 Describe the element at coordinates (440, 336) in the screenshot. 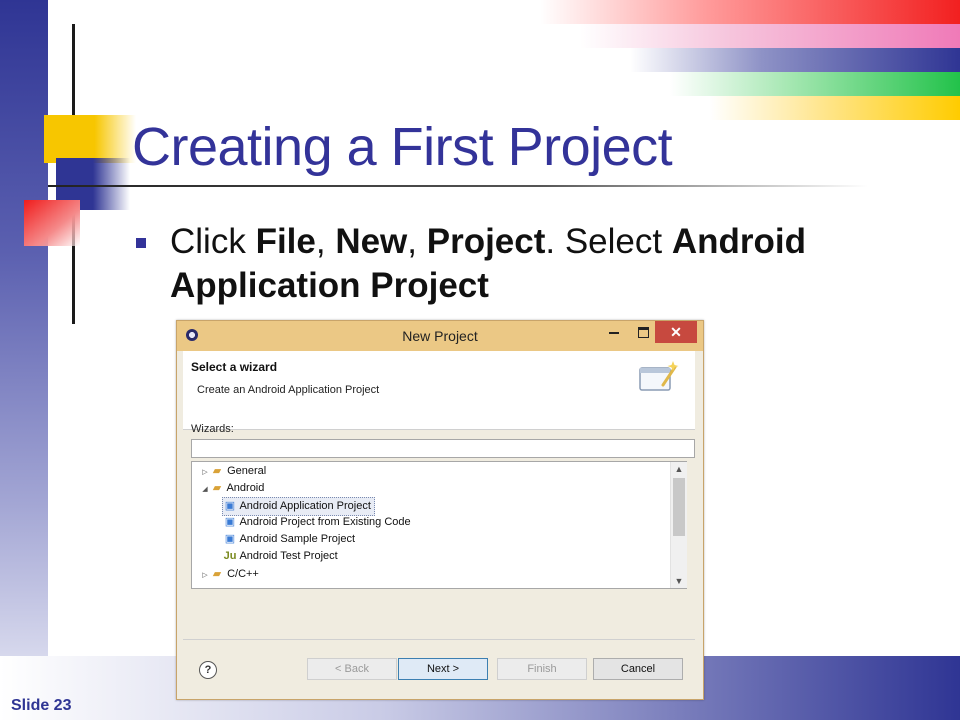

I see `dialog-titlebar: New Project ✕` at that location.